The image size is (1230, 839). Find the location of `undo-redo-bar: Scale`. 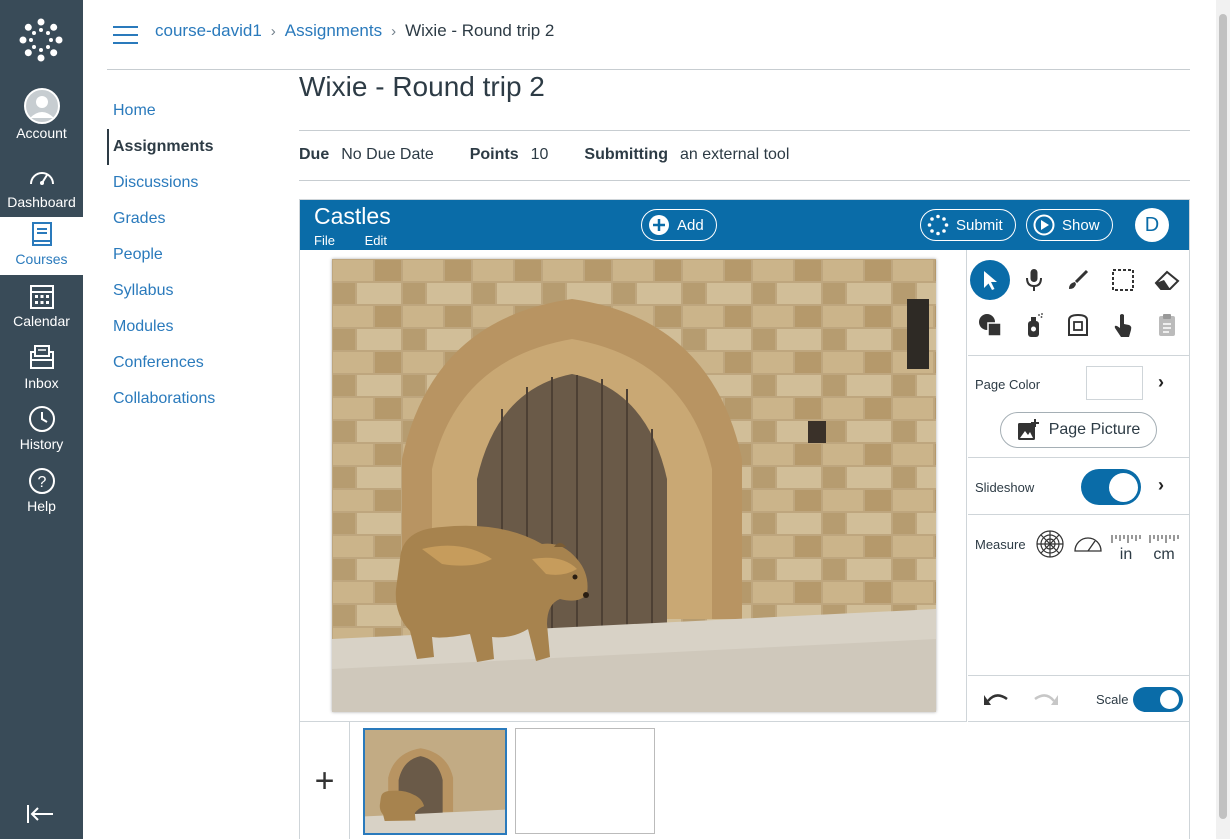

undo-redo-bar: Scale is located at coordinates (1078, 698).